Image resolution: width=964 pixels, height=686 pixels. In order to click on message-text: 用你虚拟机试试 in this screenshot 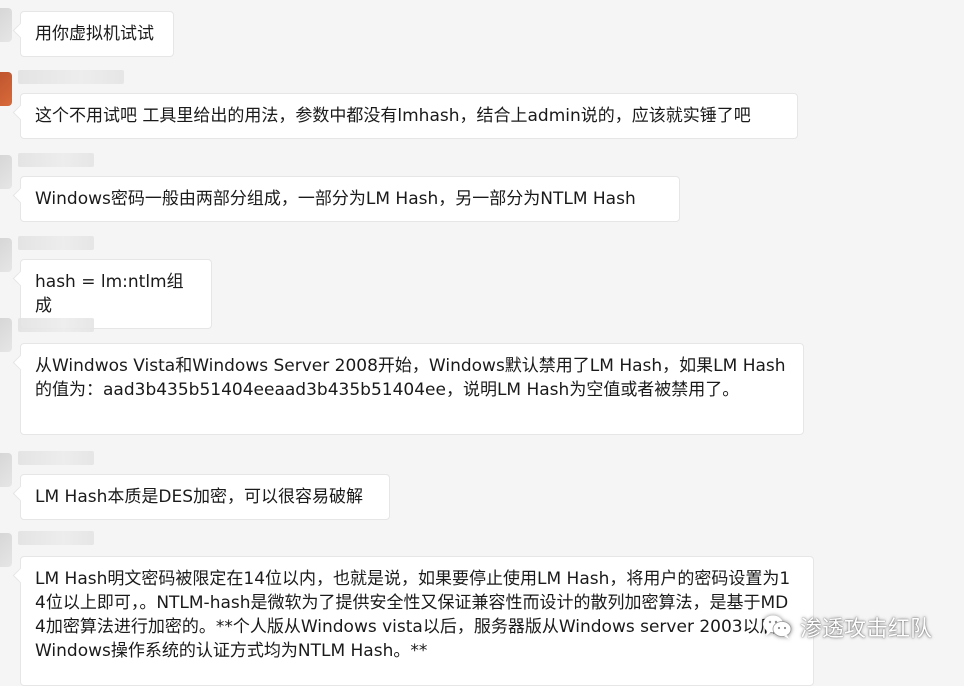, I will do `click(94, 34)`.